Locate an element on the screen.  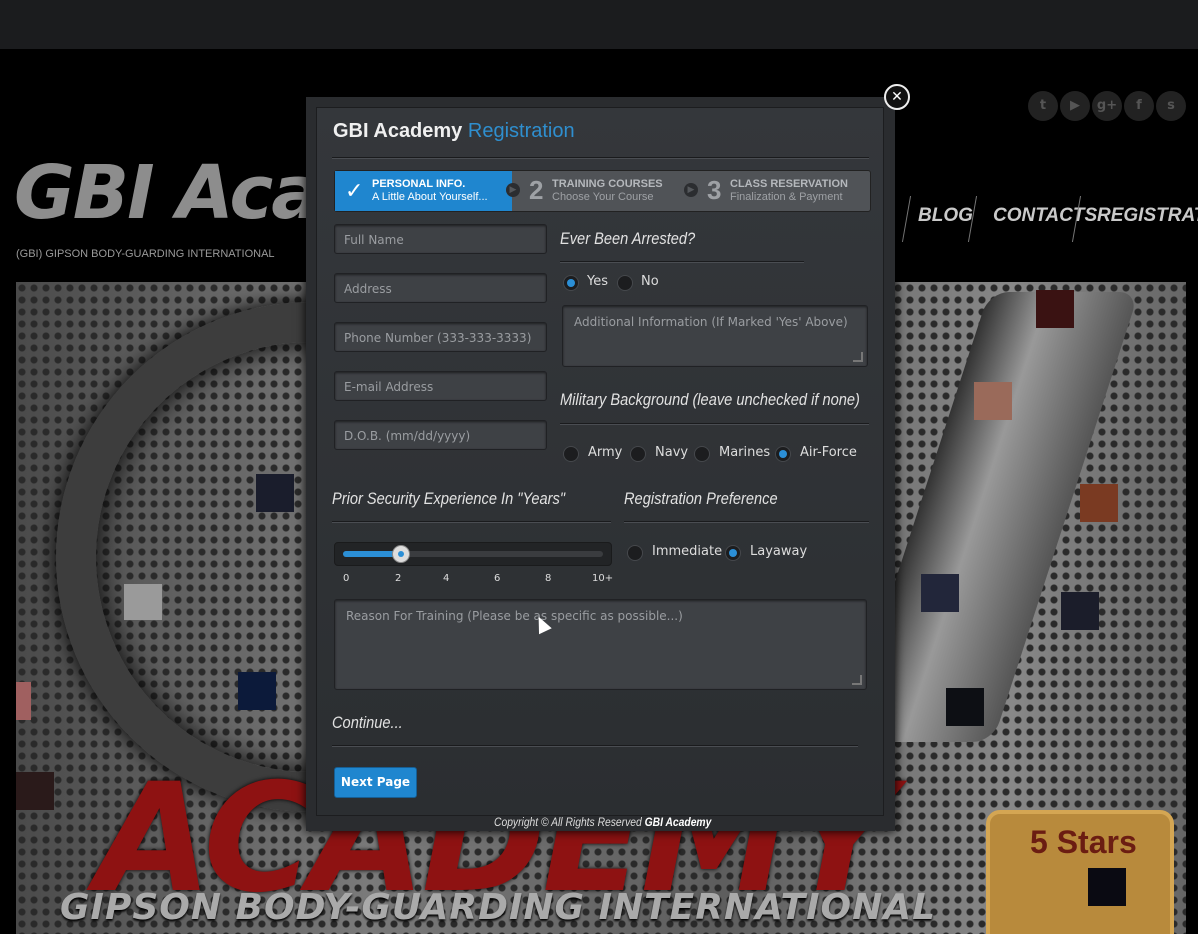
step-subtitle: Finalization & Payment is located at coordinates (786, 197).